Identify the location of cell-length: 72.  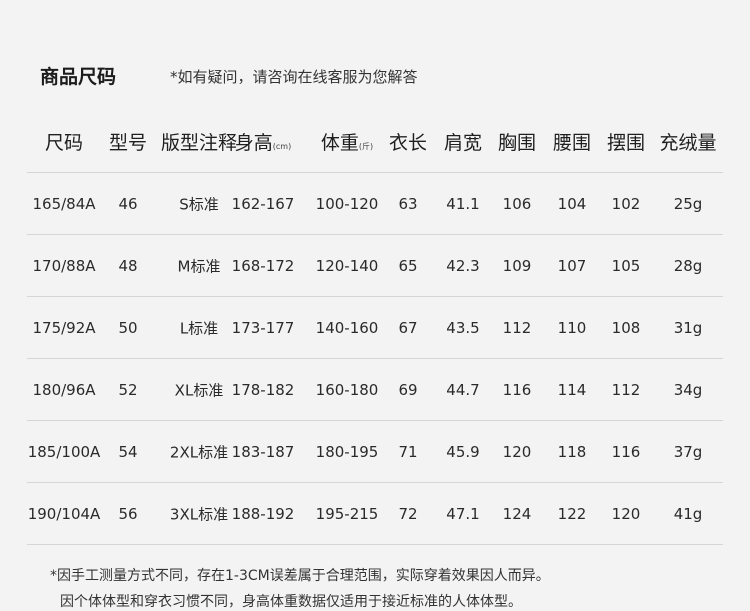
(408, 513).